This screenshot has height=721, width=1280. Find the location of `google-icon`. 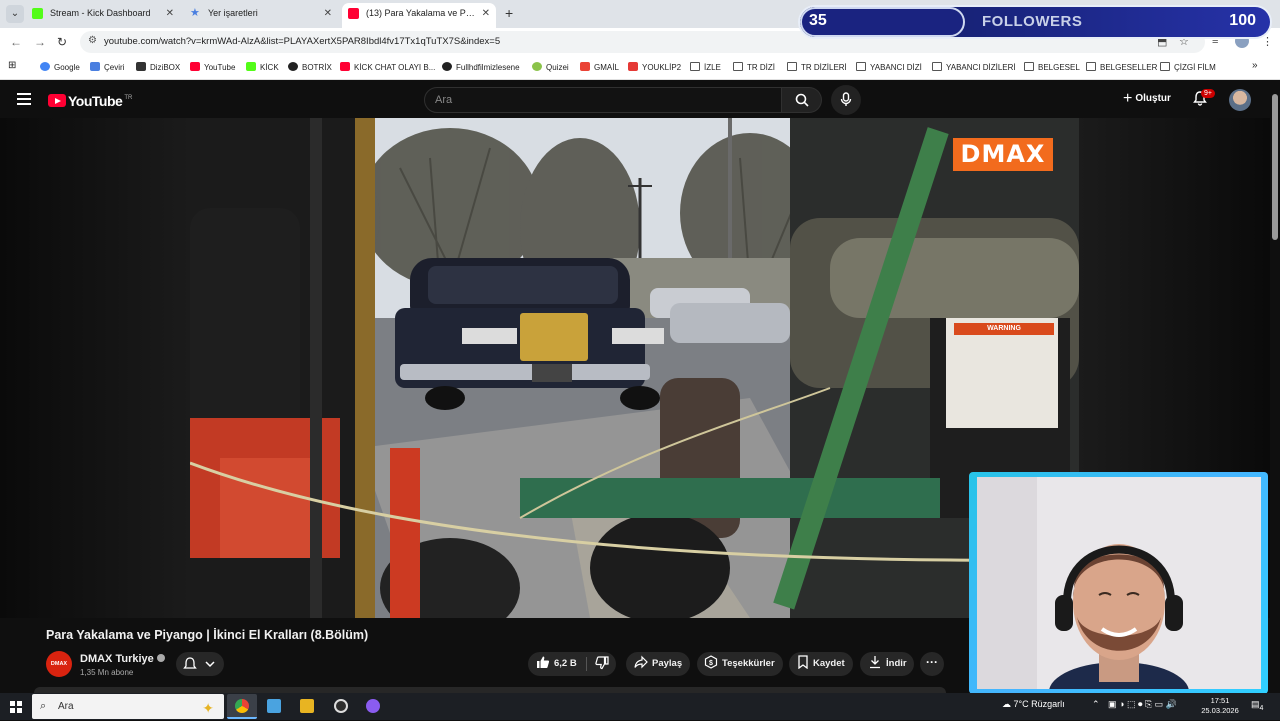

google-icon is located at coordinates (45, 66).